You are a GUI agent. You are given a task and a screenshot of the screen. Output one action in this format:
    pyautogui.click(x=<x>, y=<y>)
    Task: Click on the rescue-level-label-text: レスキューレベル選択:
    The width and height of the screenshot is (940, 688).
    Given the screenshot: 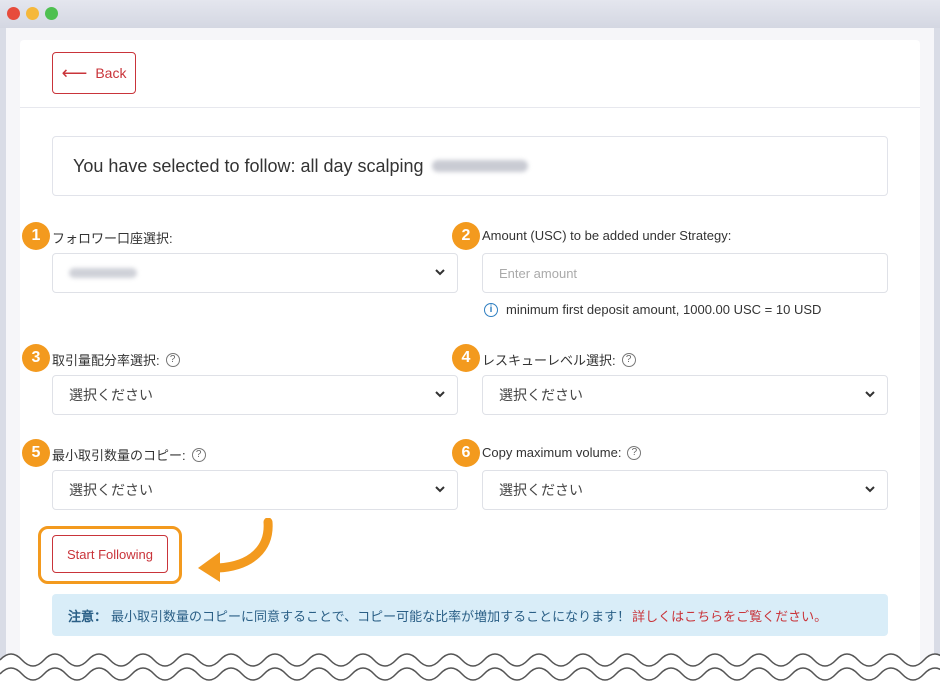 What is the action you would take?
    pyautogui.click(x=549, y=360)
    